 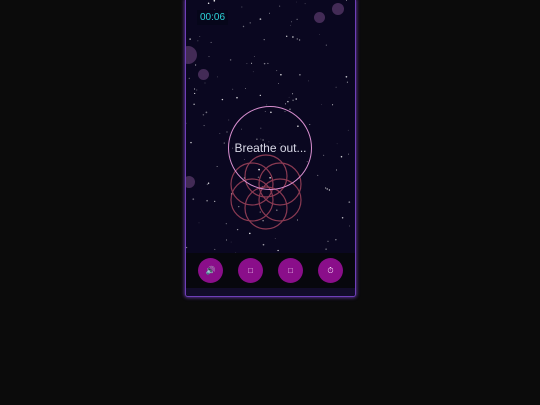 I want to click on session-timer: 00:06, so click(x=213, y=17).